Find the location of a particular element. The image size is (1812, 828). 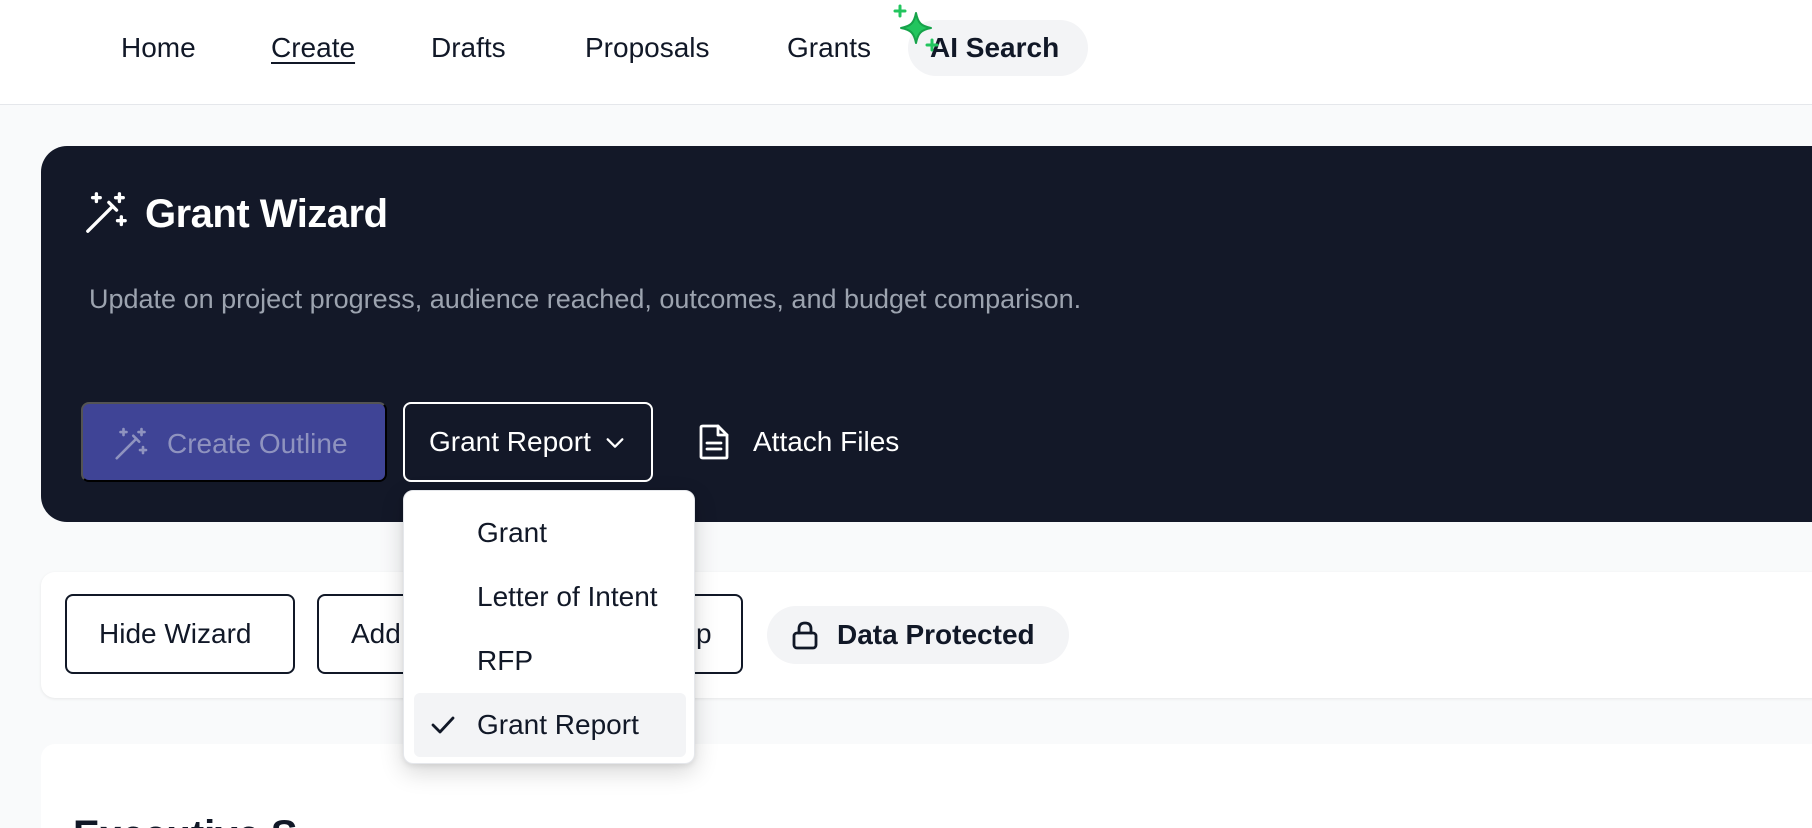

data-protected-badge: Data Protected is located at coordinates (918, 635).